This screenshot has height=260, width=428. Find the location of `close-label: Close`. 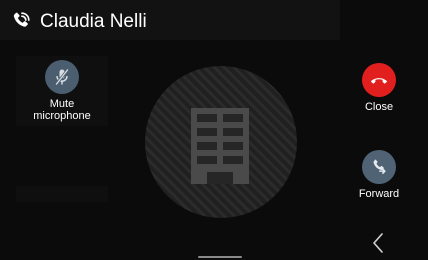

close-label: Close is located at coordinates (379, 107).